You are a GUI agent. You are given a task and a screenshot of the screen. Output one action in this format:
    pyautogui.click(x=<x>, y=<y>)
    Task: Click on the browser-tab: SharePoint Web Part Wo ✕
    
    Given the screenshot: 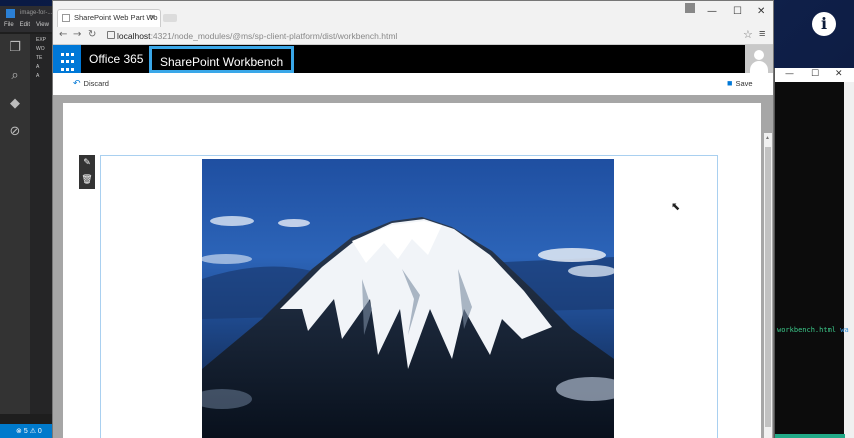 What is the action you would take?
    pyautogui.click(x=109, y=18)
    